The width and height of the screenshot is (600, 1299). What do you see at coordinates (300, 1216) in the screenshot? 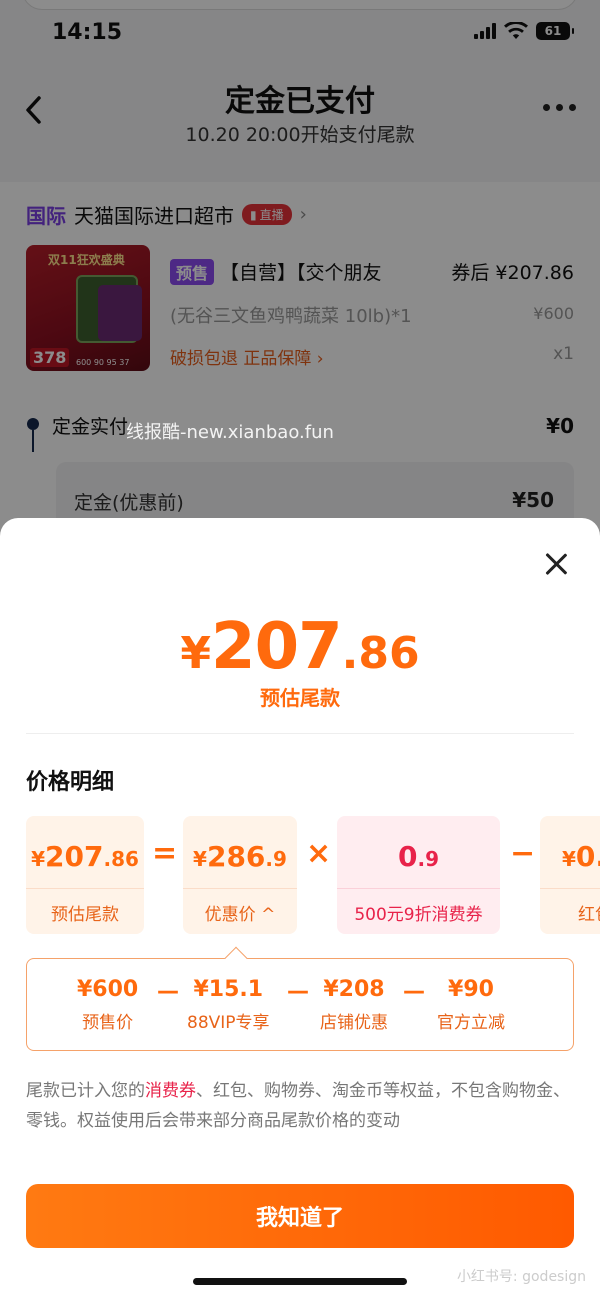
I see `got-it-button: 我知道了` at bounding box center [300, 1216].